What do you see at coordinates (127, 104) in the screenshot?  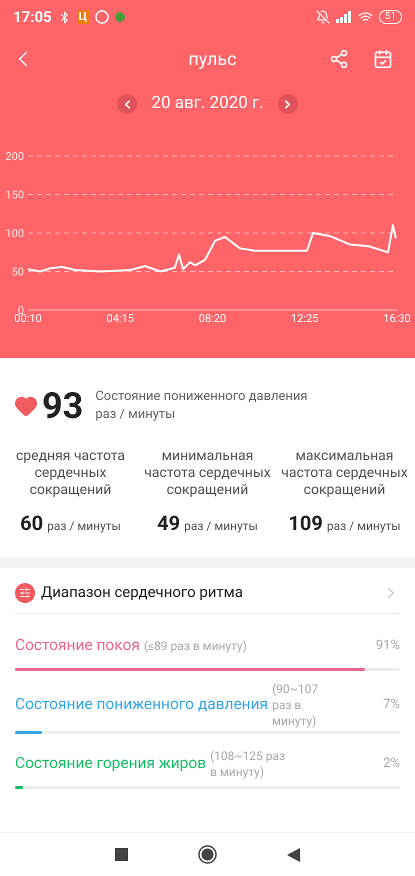 I see `previous-day-button` at bounding box center [127, 104].